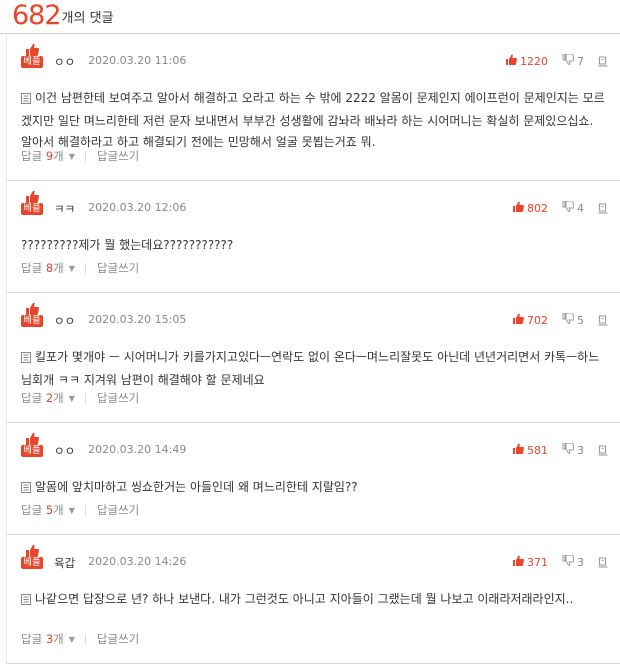  I want to click on comment-date: 2020.03.20 14:26, so click(137, 561).